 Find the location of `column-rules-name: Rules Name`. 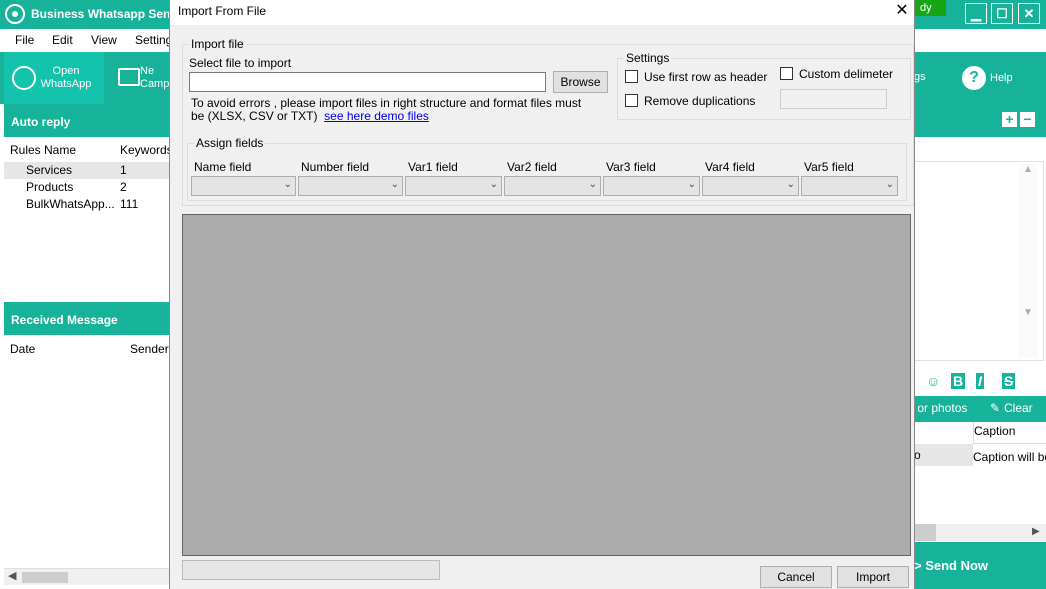

column-rules-name: Rules Name is located at coordinates (43, 150).